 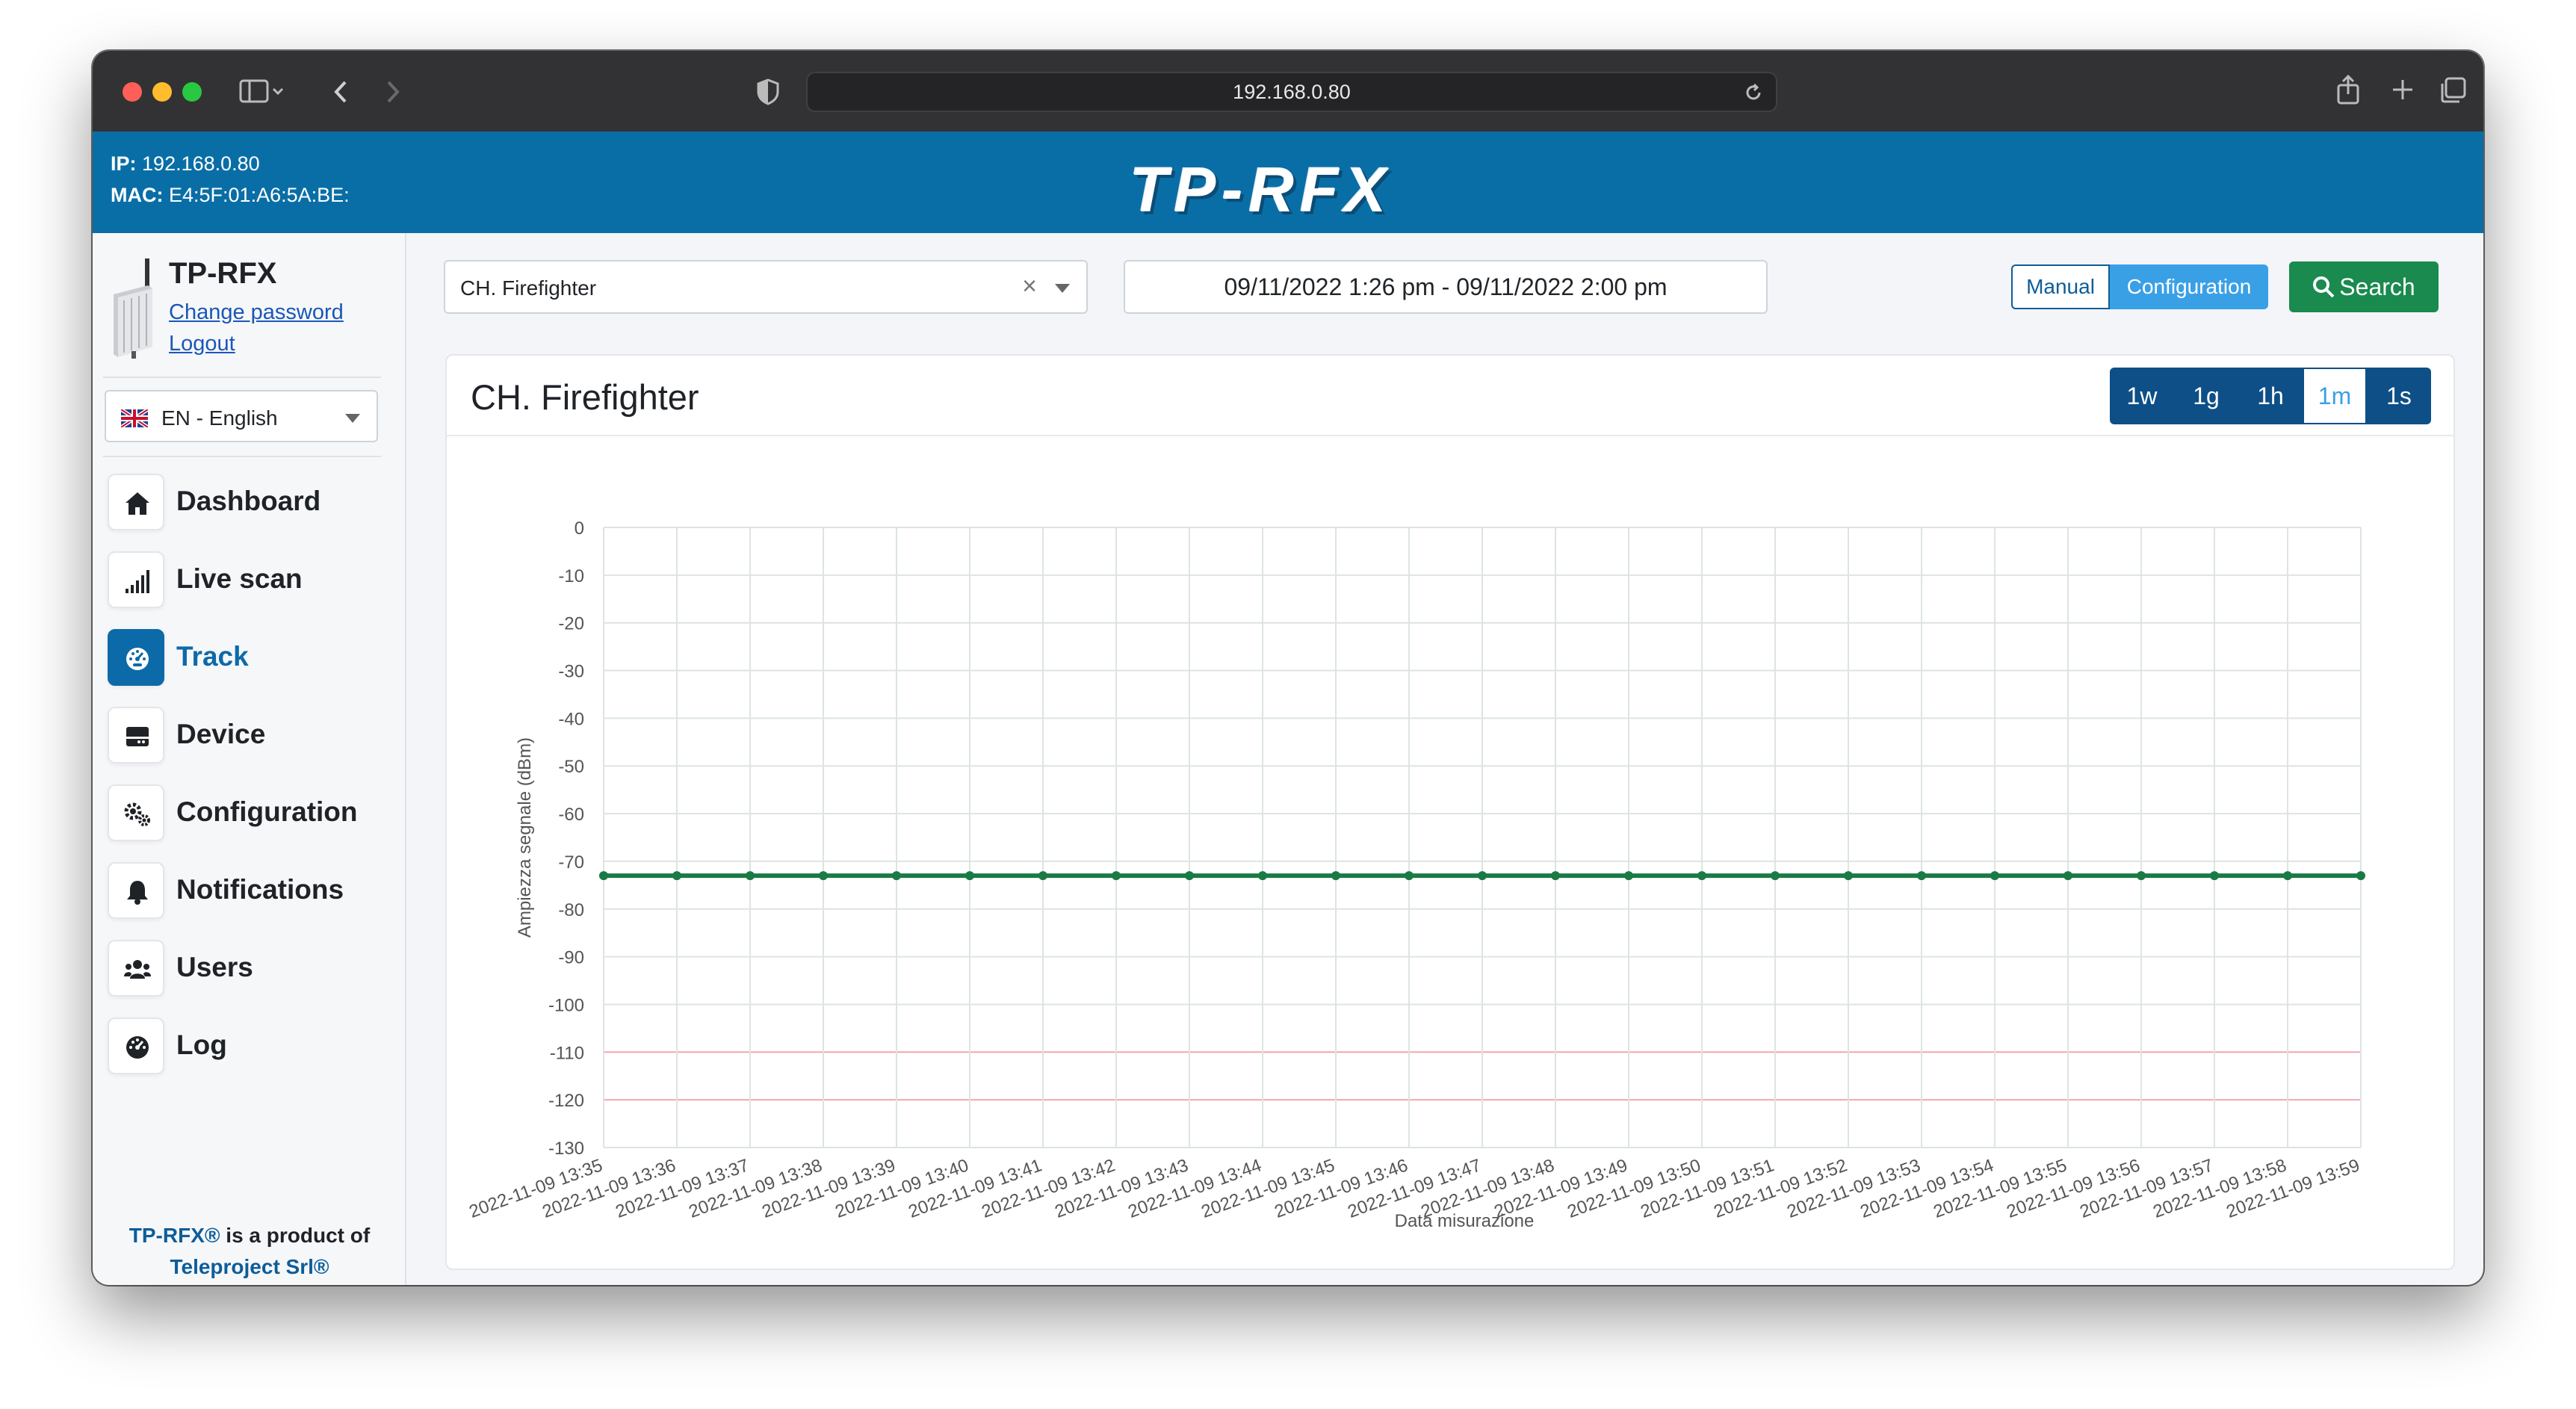 I want to click on uk-flag-icon, so click(x=134, y=418).